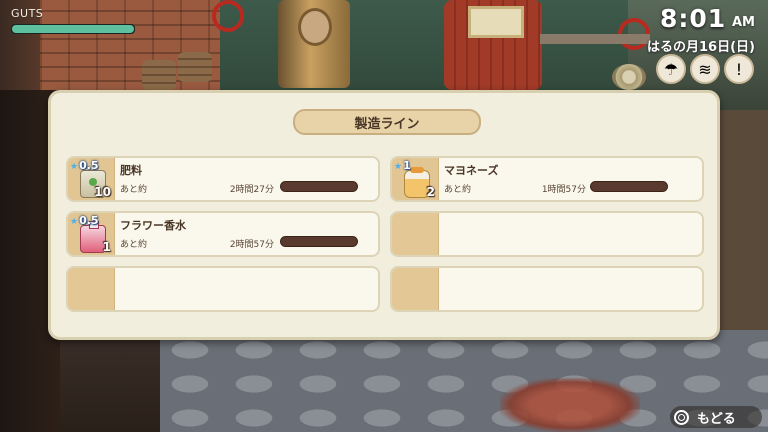 The width and height of the screenshot is (768, 432). I want to click on item-name: 肥料, so click(131, 170).